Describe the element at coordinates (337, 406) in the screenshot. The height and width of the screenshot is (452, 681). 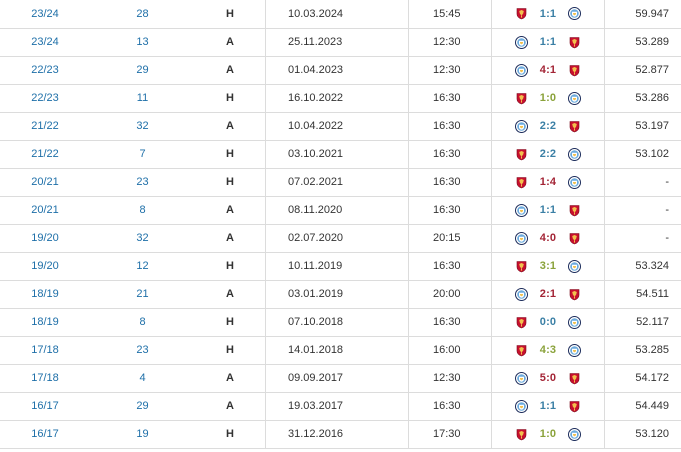
I see `date-cell: 19.03.2017` at that location.